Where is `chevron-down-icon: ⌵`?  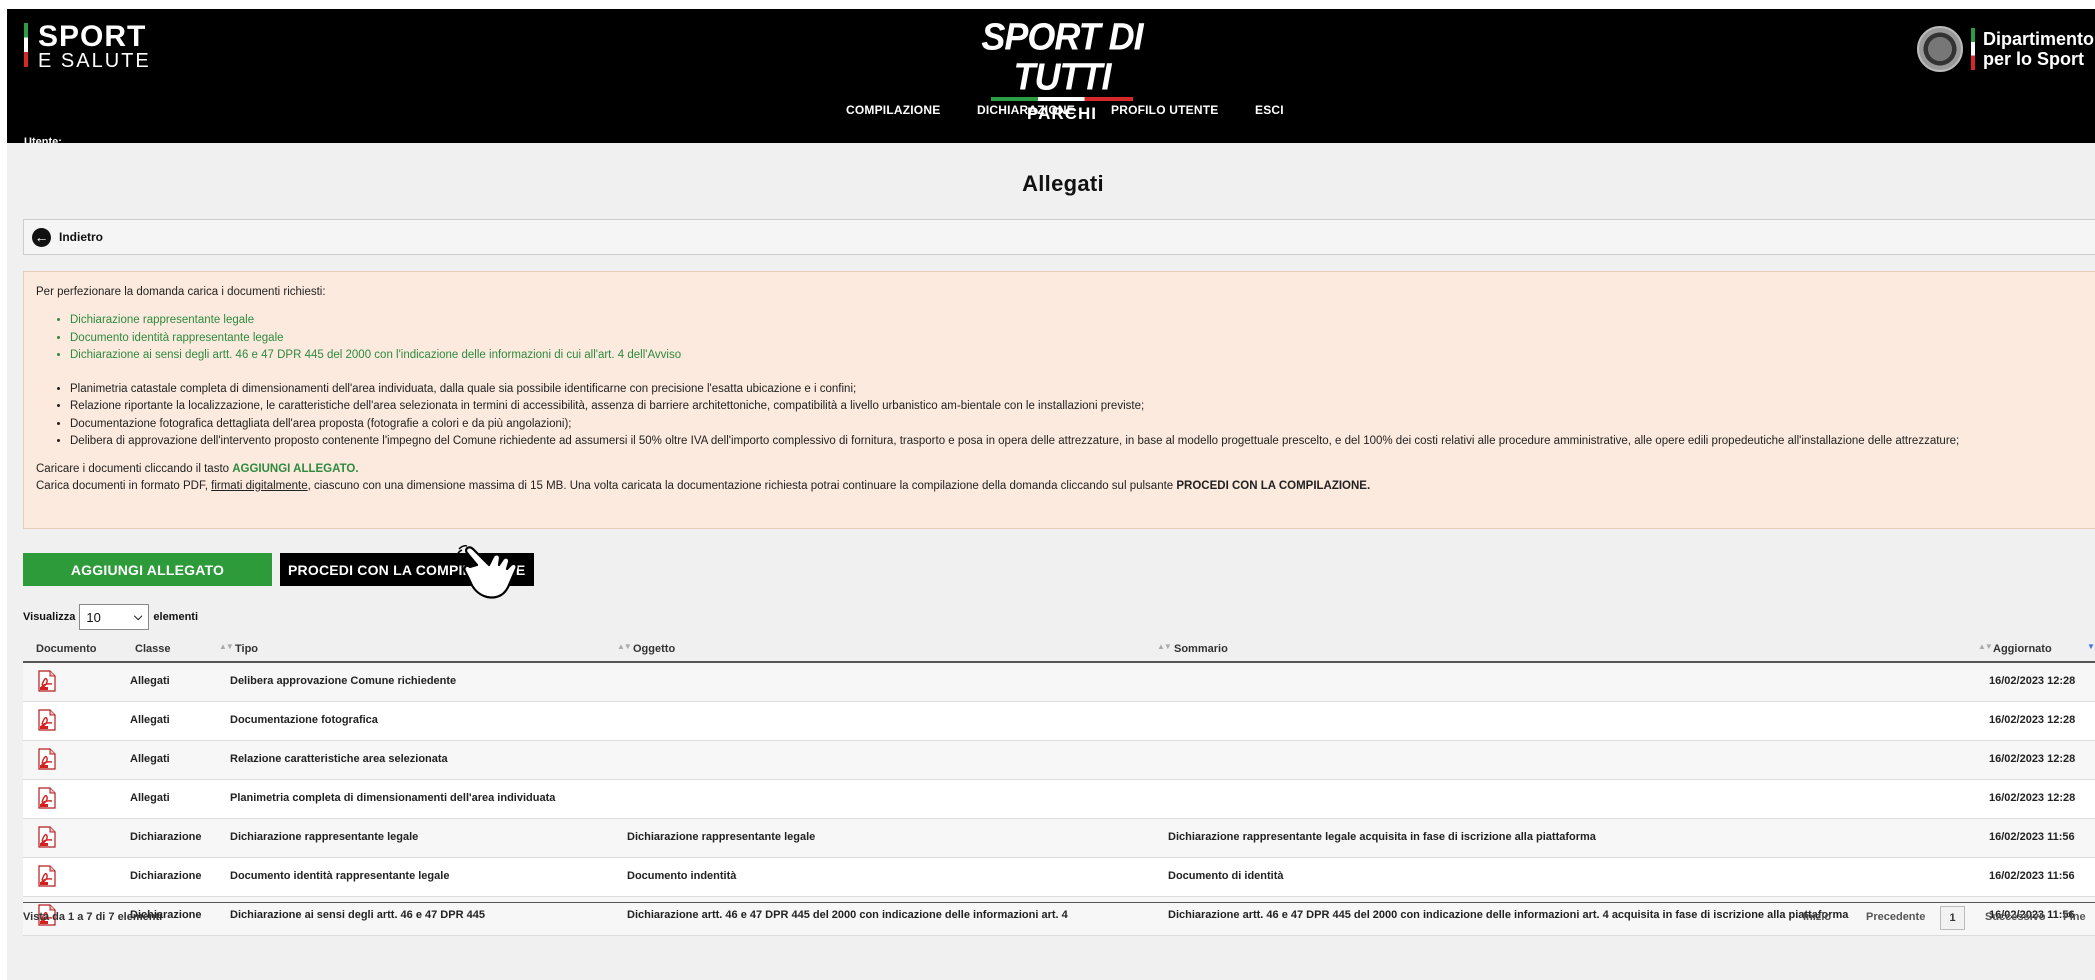
chevron-down-icon: ⌵ is located at coordinates (138, 616).